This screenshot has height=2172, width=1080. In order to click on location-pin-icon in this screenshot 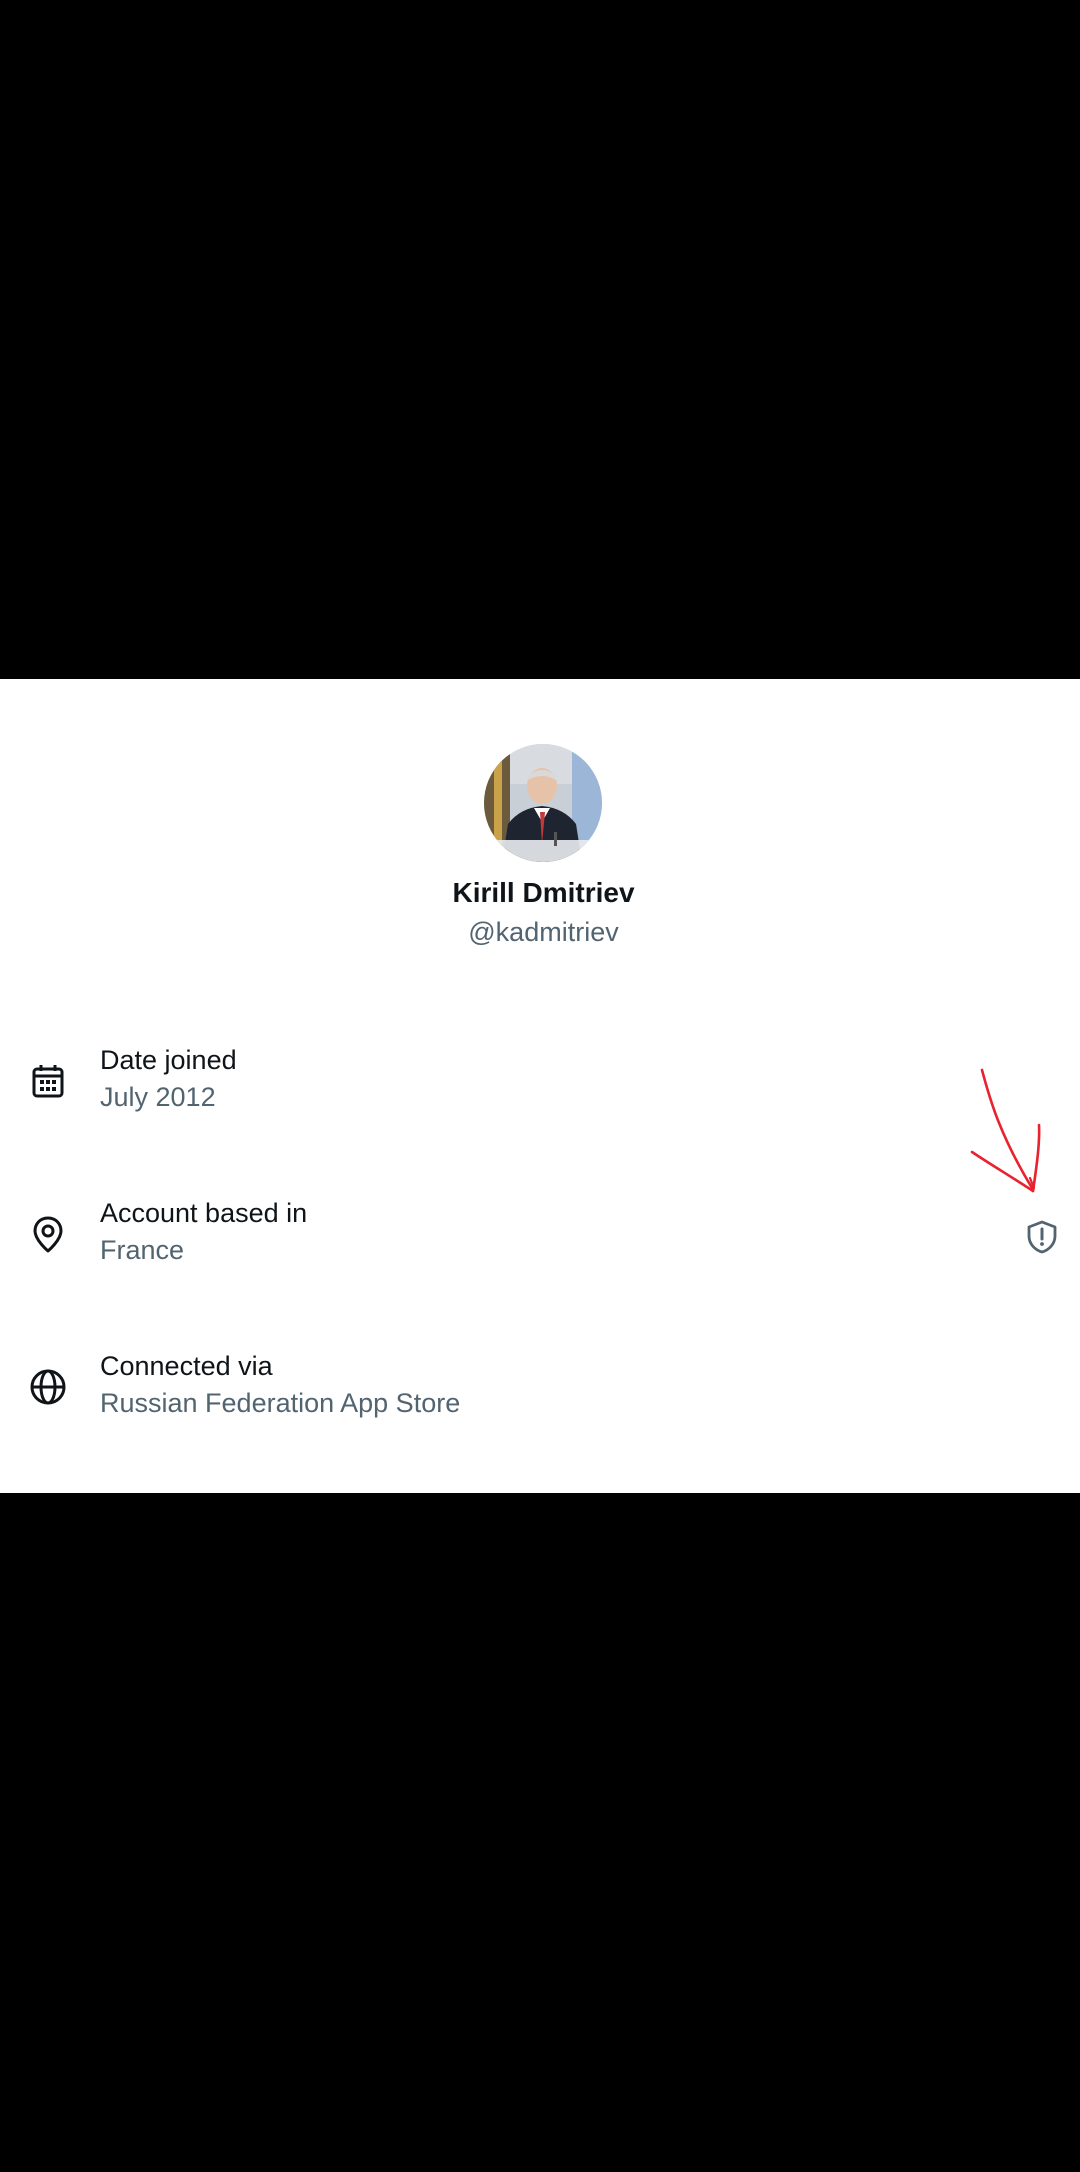, I will do `click(48, 1234)`.